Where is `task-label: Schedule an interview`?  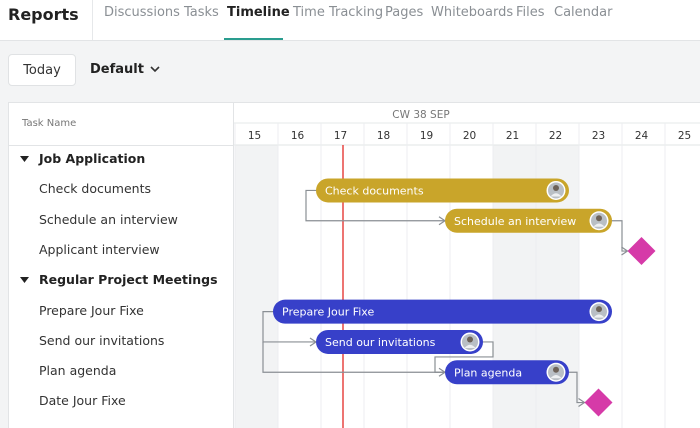 task-label: Schedule an interview is located at coordinates (108, 219).